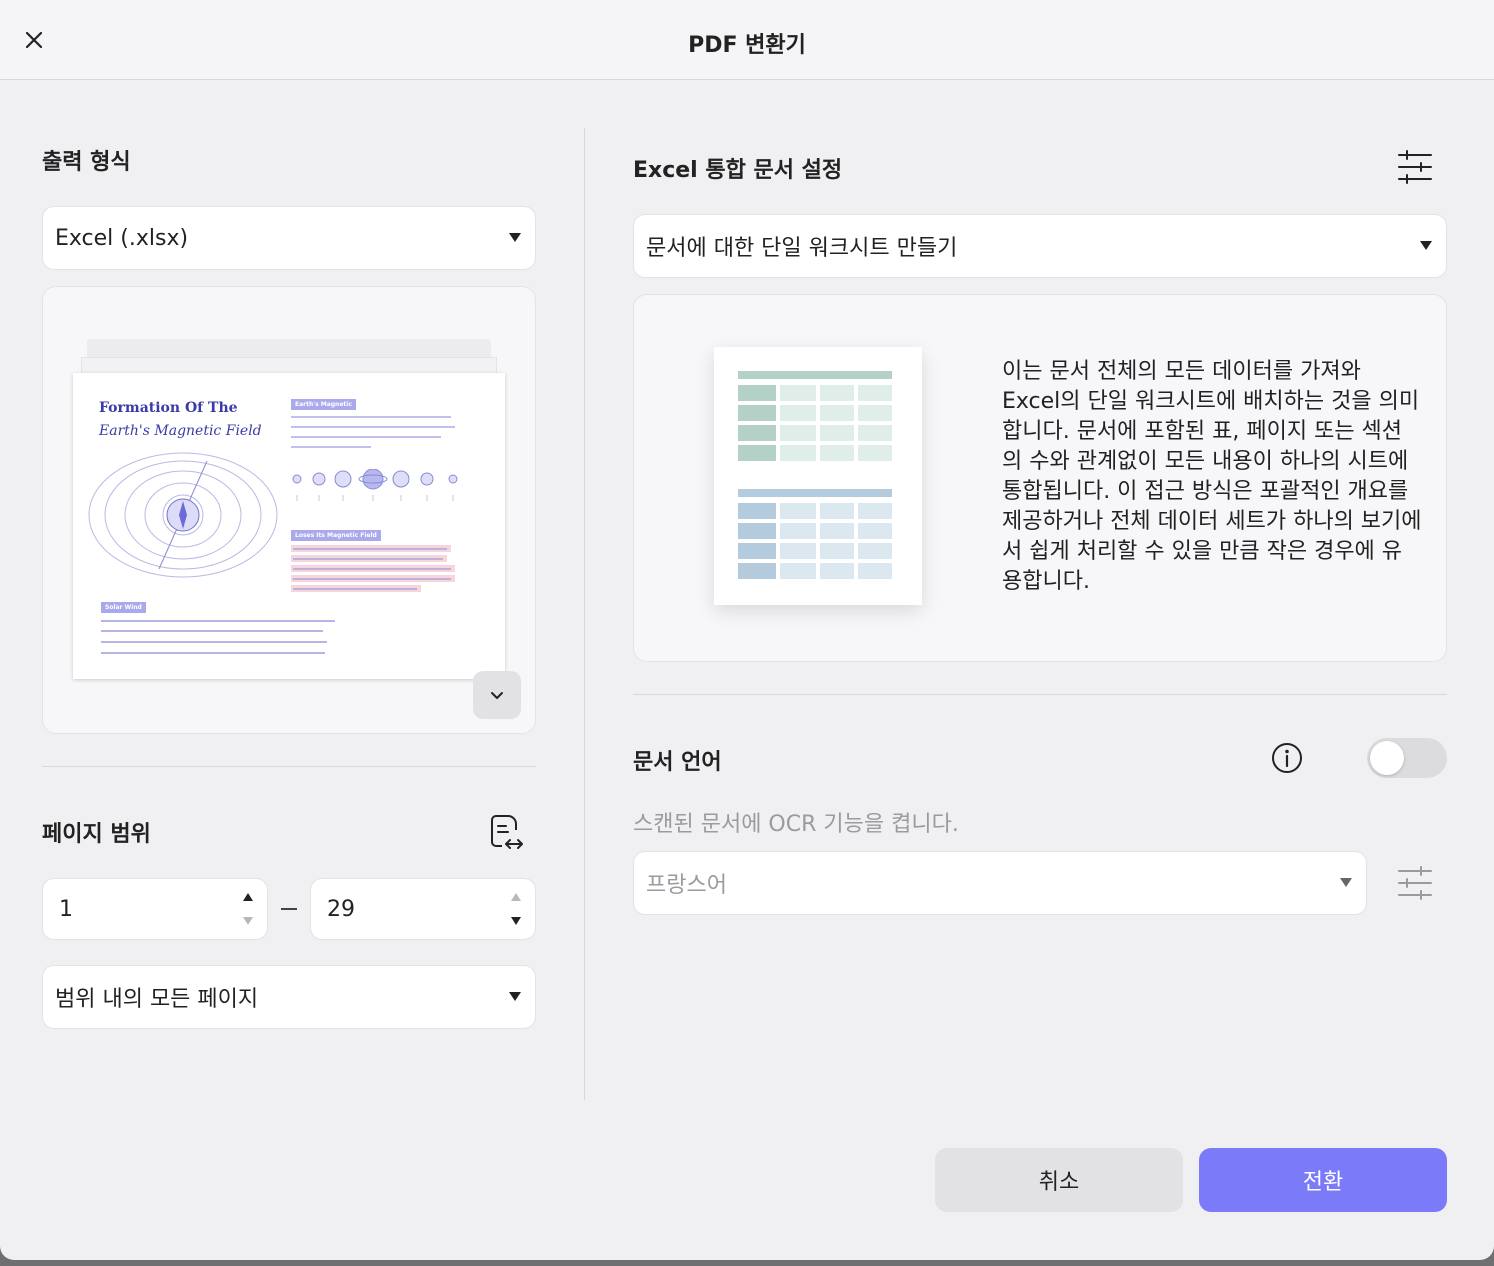 The width and height of the screenshot is (1494, 1266). I want to click on language-select: 프랑스어, so click(1000, 883).